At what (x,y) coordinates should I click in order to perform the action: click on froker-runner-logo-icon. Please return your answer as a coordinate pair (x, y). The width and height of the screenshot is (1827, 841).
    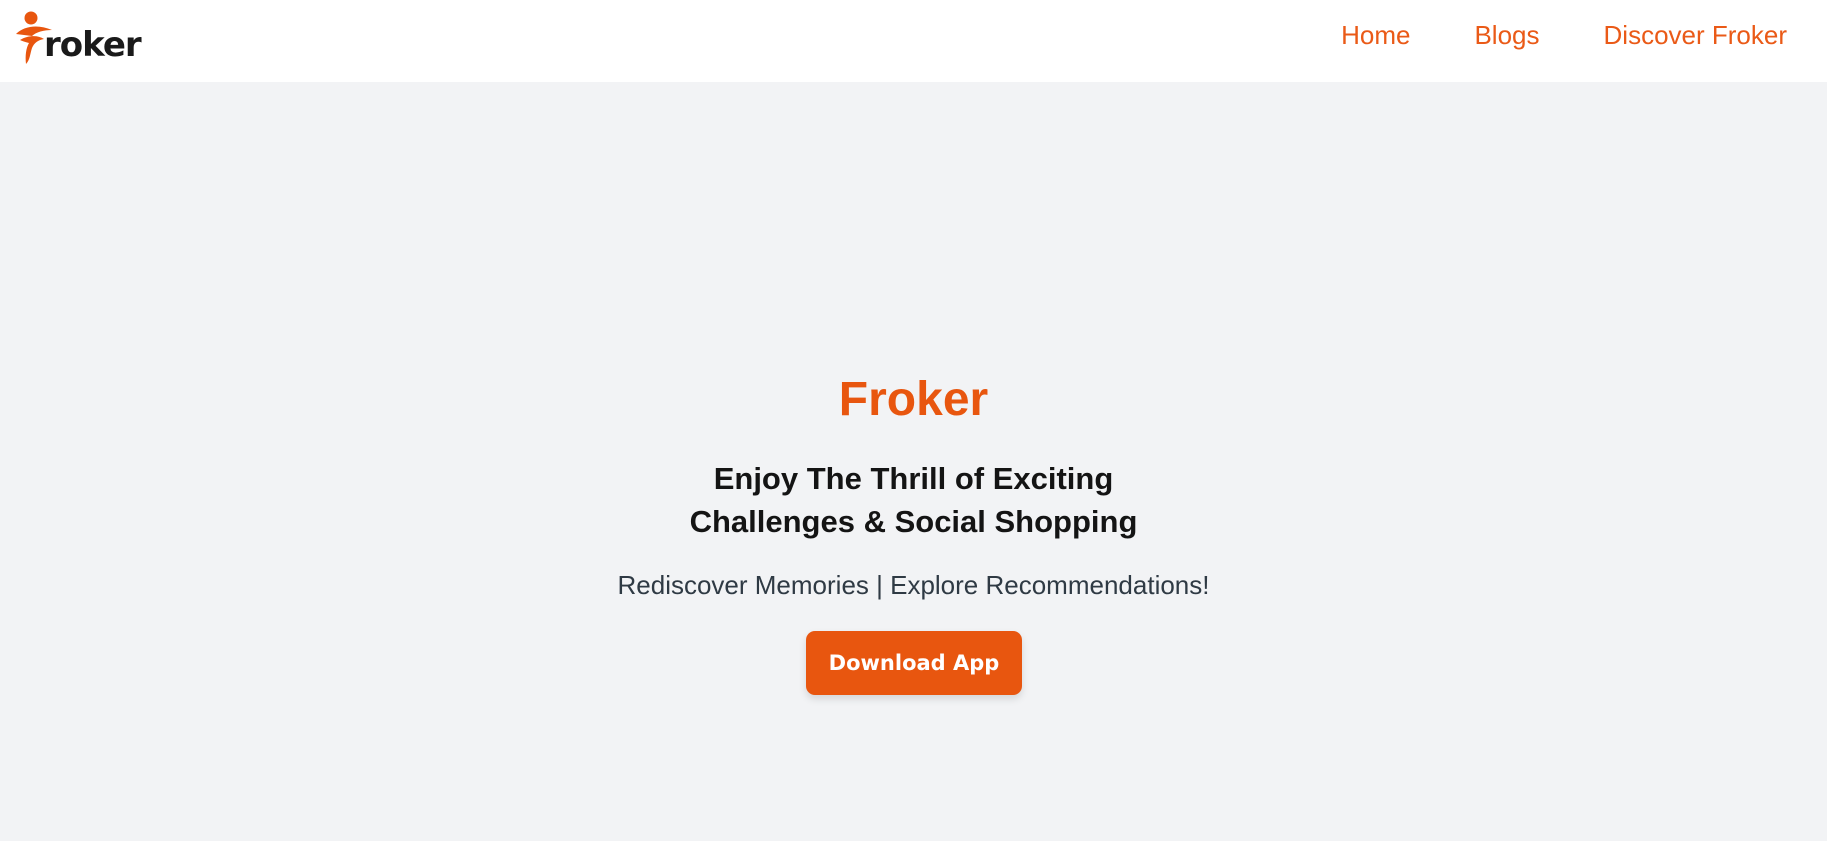
    Looking at the image, I should click on (35, 38).